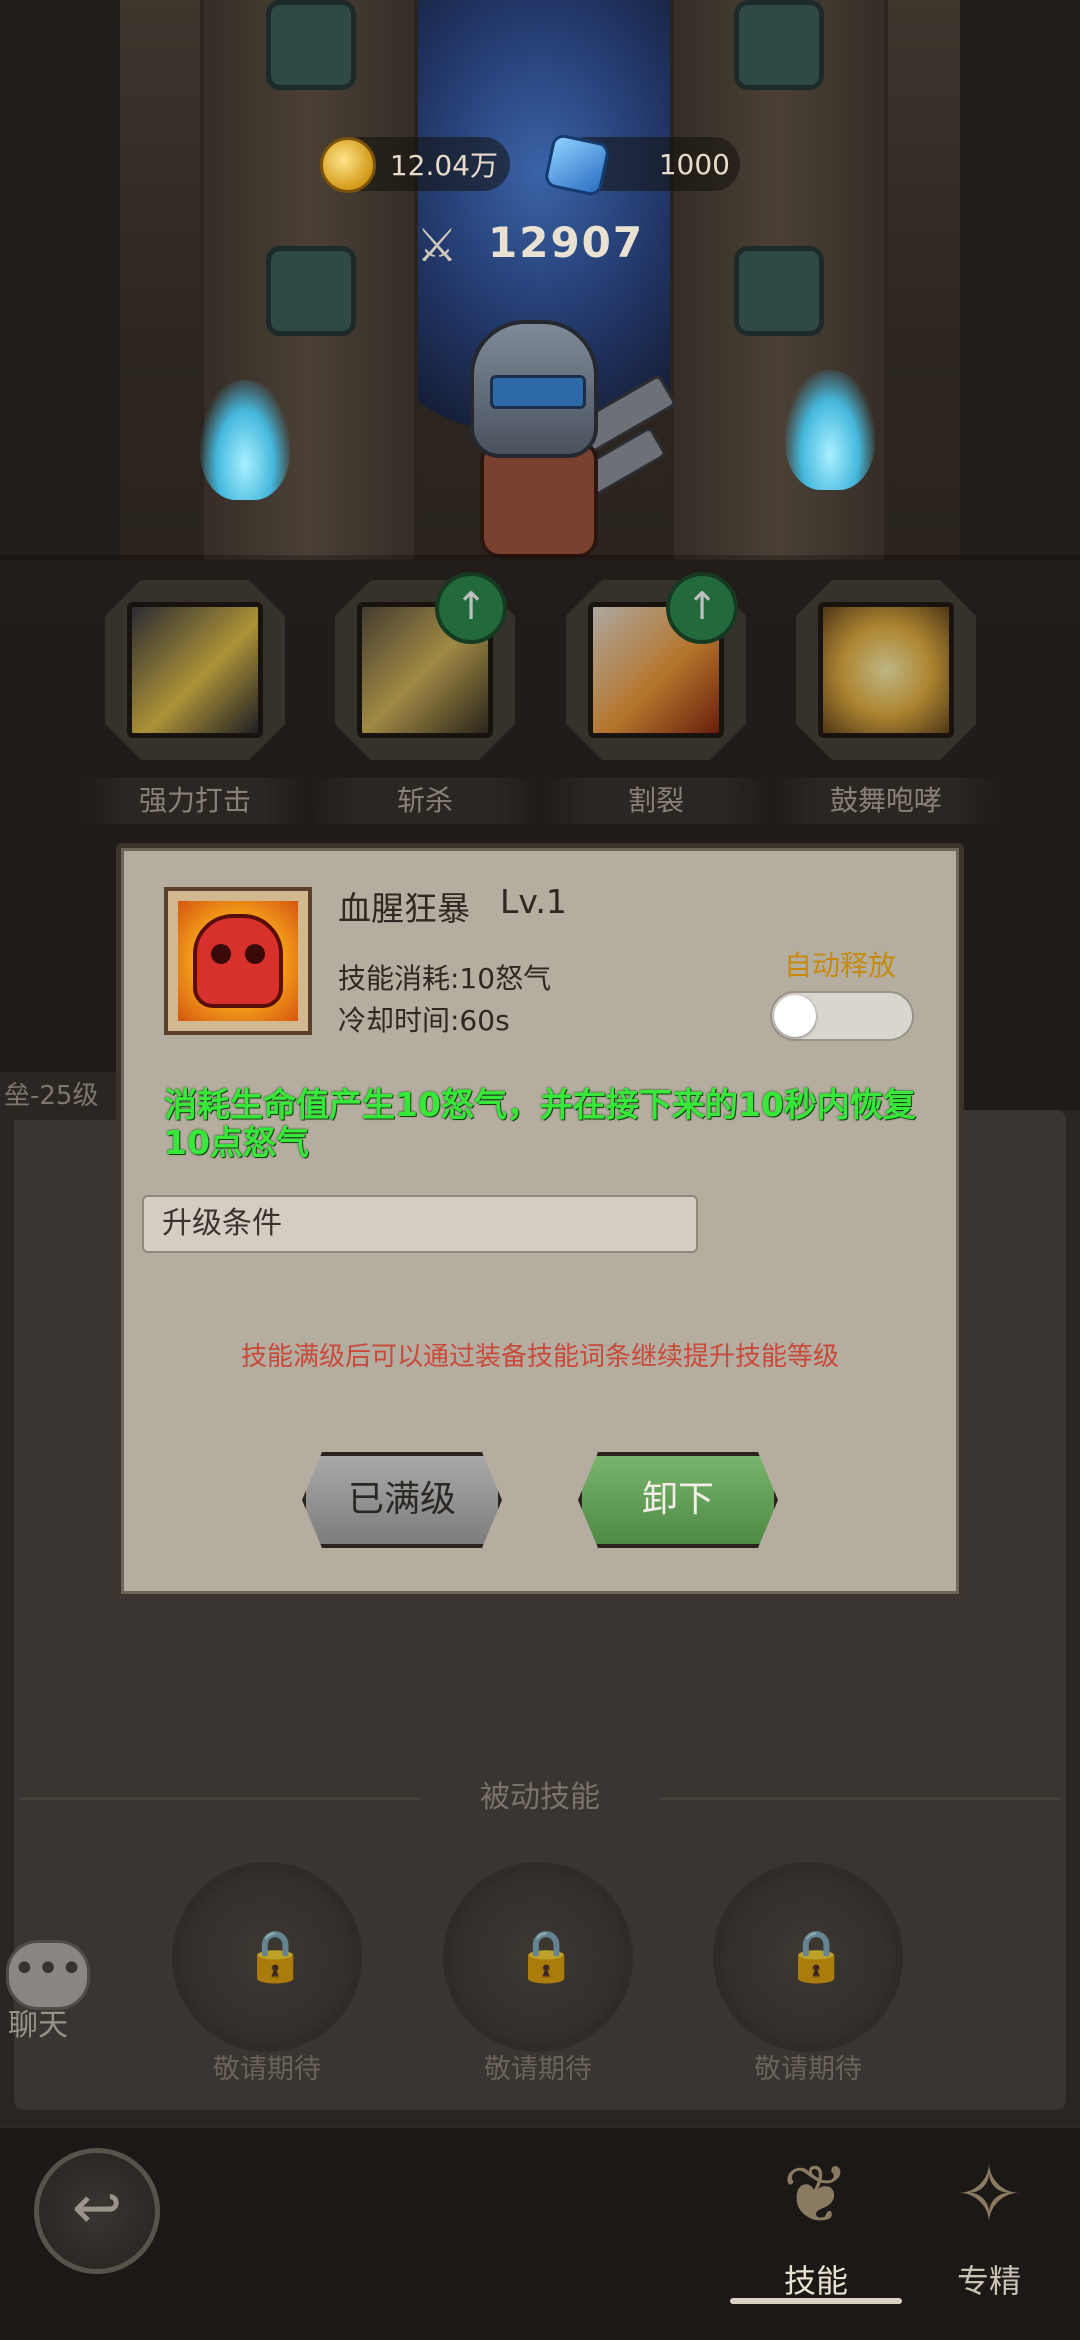  Describe the element at coordinates (1020, 280) in the screenshot. I see `right-wall` at that location.